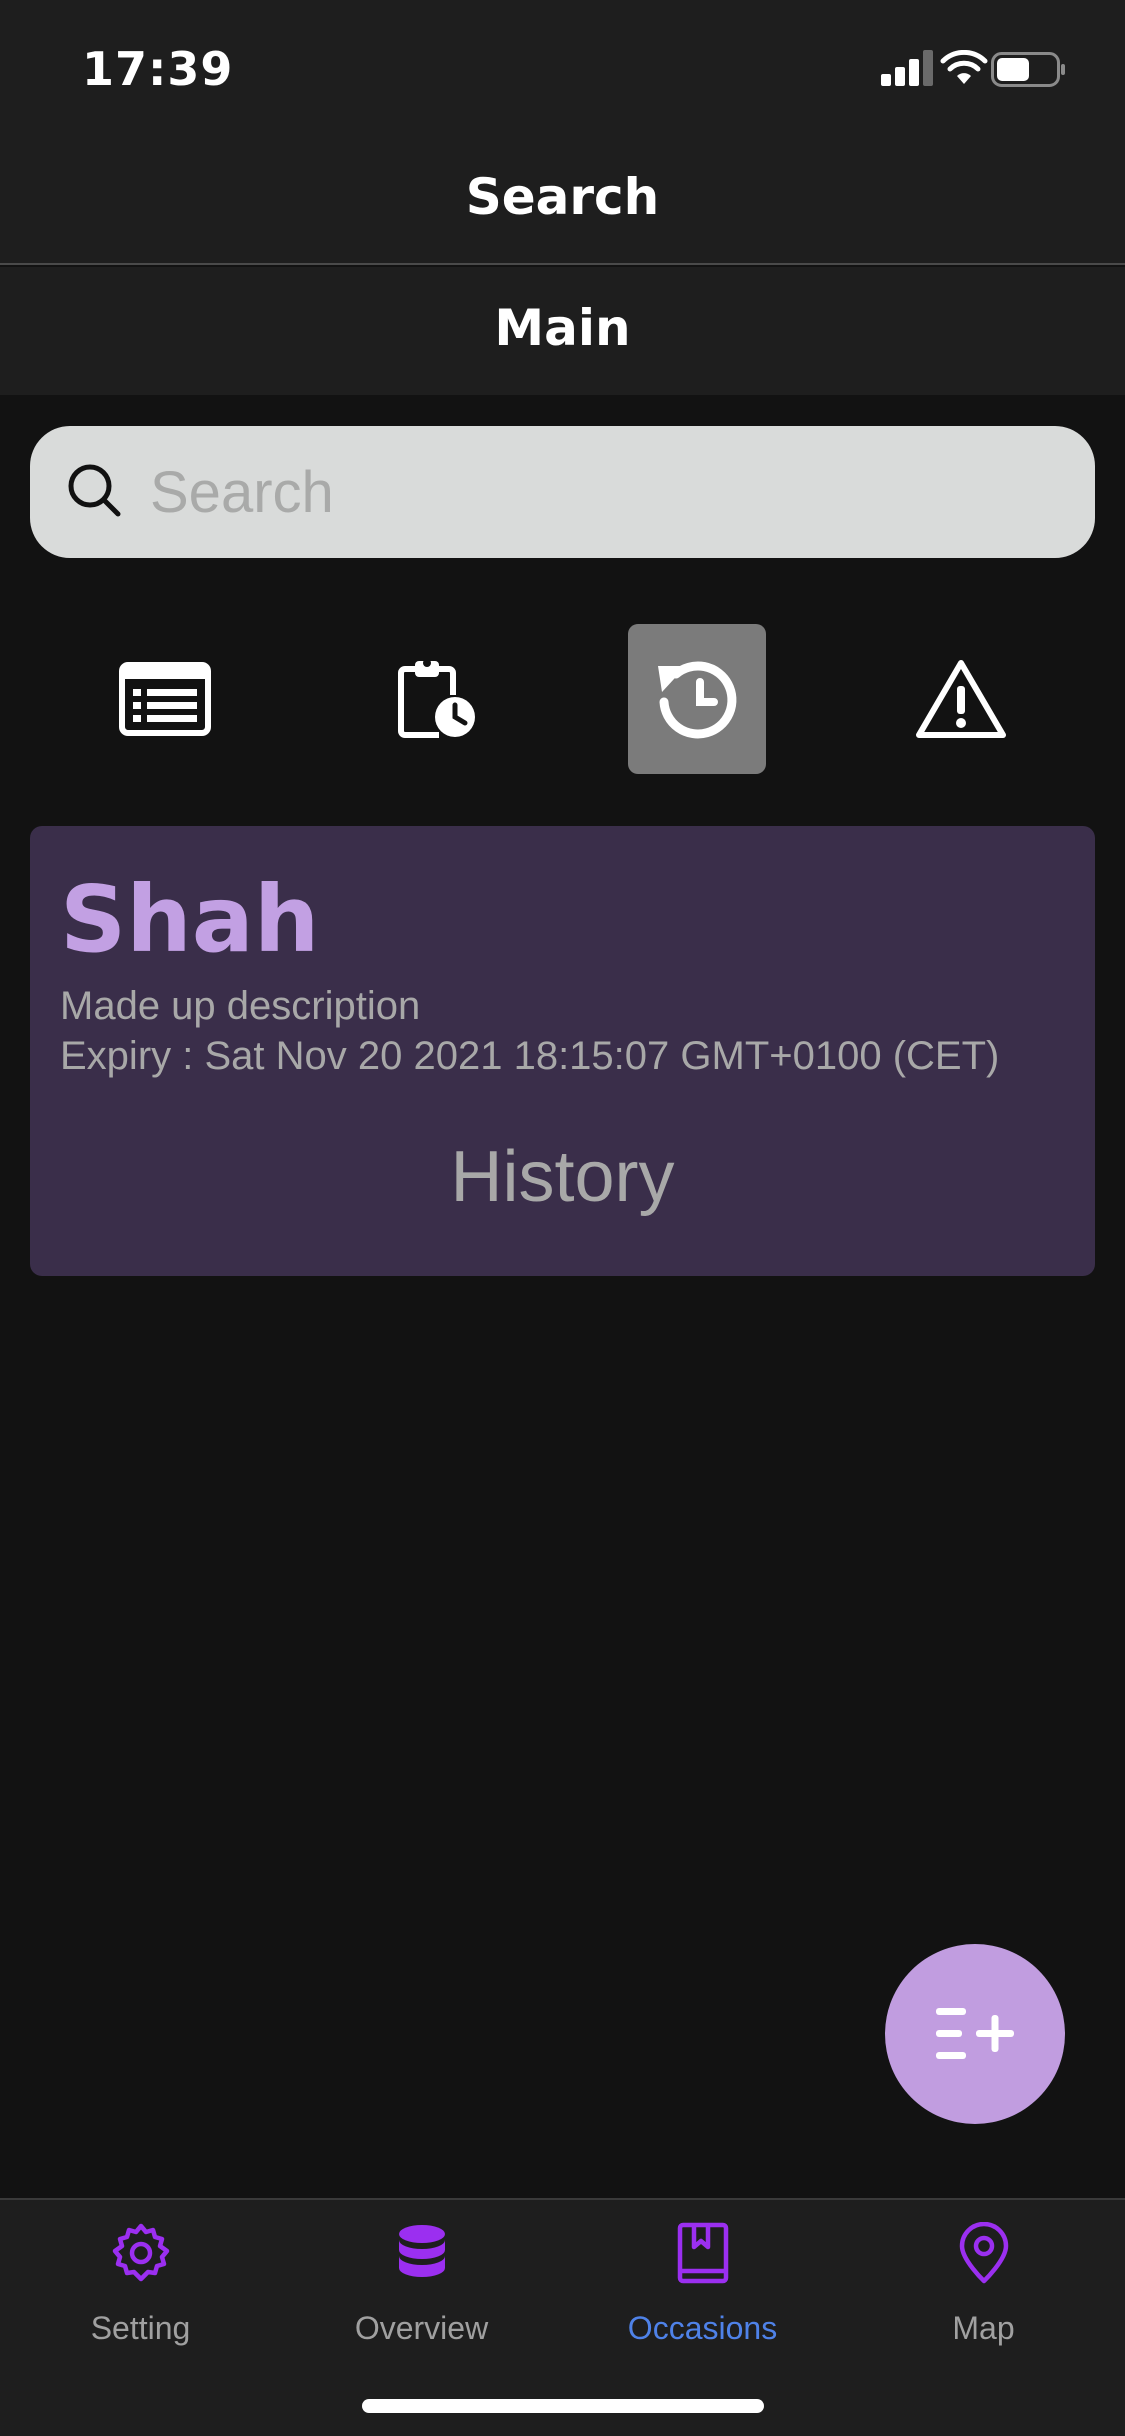 The width and height of the screenshot is (1125, 2436). I want to click on tab-label: Occasions, so click(702, 2328).